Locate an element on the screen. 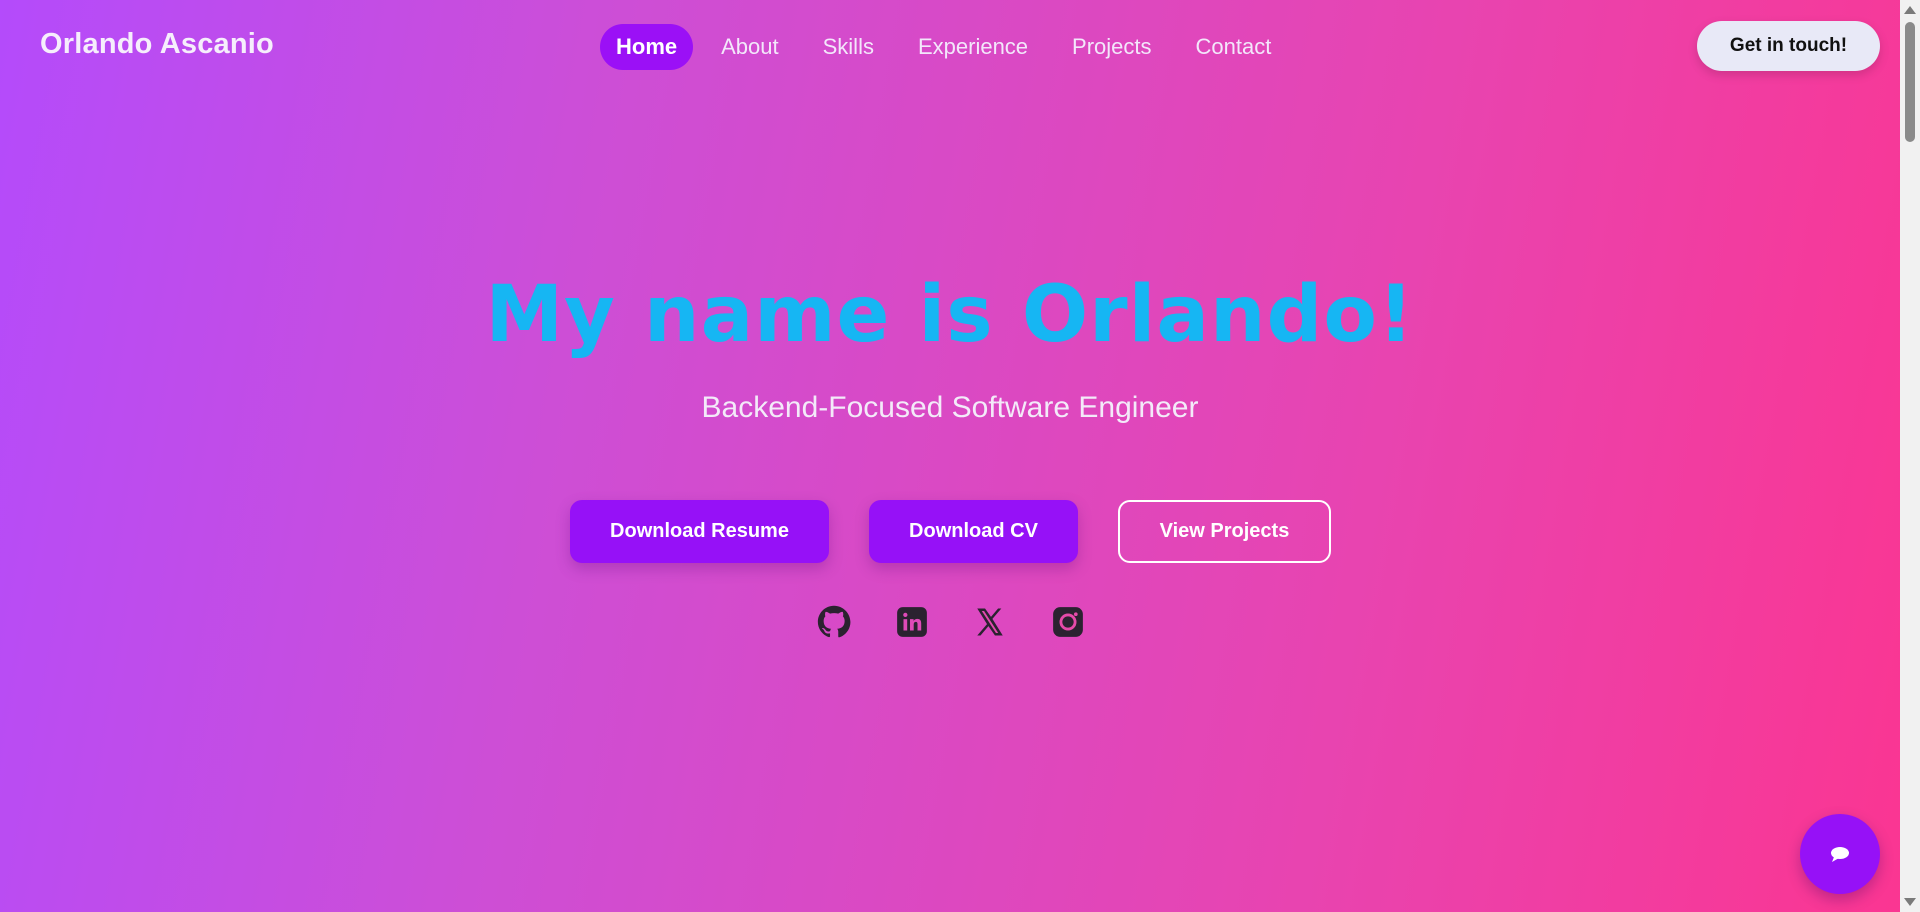  chat-bubble-icon is located at coordinates (1840, 854).